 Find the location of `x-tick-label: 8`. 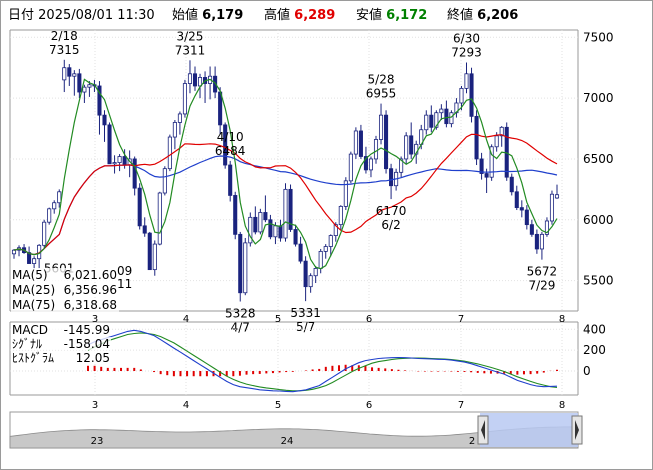

x-tick-label: 8 is located at coordinates (562, 319).